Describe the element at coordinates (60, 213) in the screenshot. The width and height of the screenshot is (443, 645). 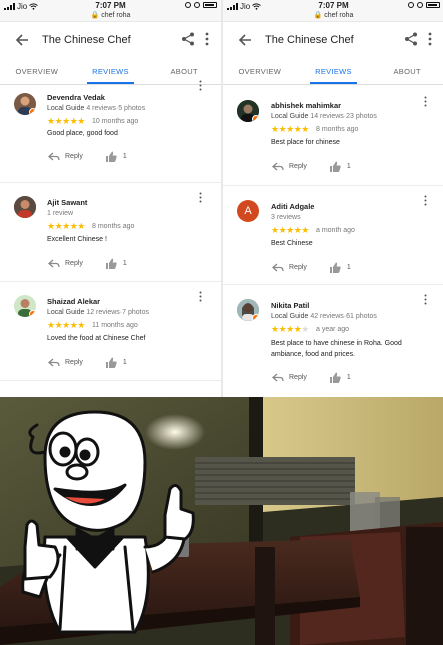
I see `reviewer-meta: 1 review` at that location.